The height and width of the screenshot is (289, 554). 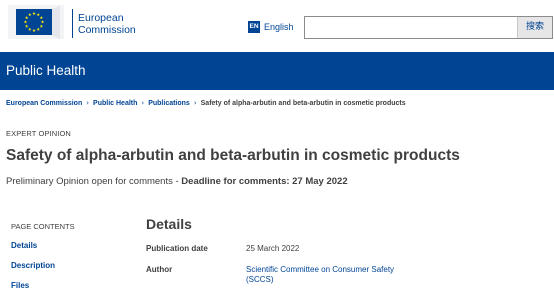 I want to click on page-contents-item-details: Details, so click(x=24, y=245).